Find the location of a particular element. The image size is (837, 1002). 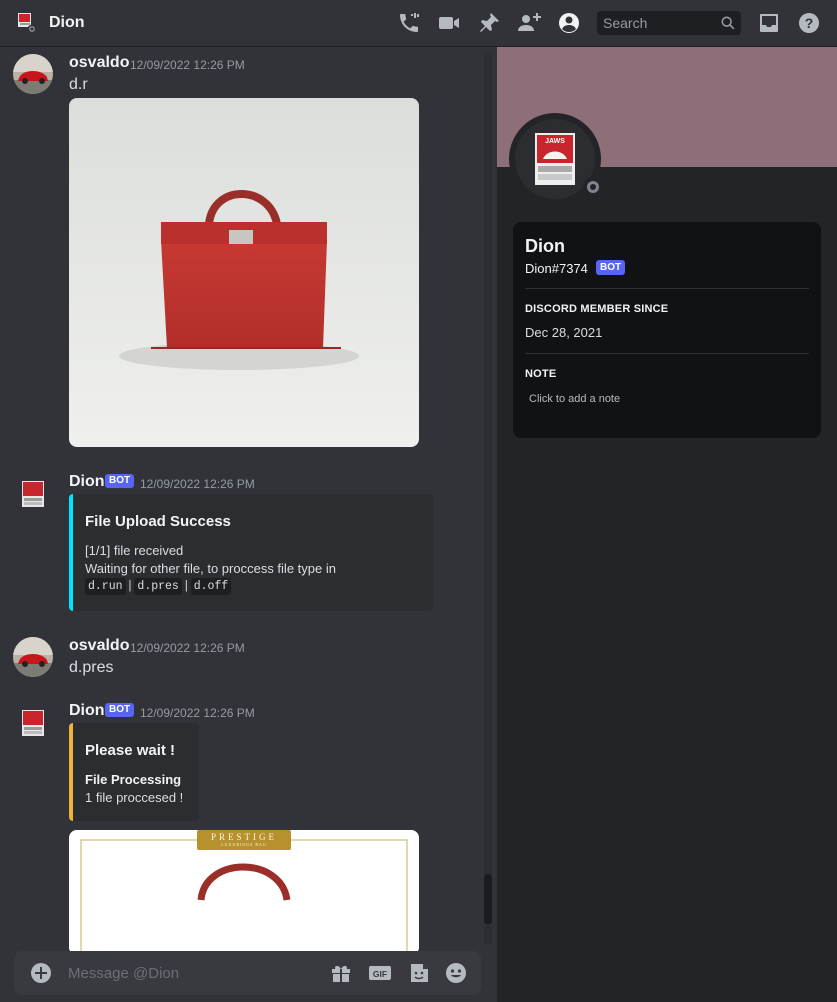

channel-header: Dion ? is located at coordinates (418, 23).